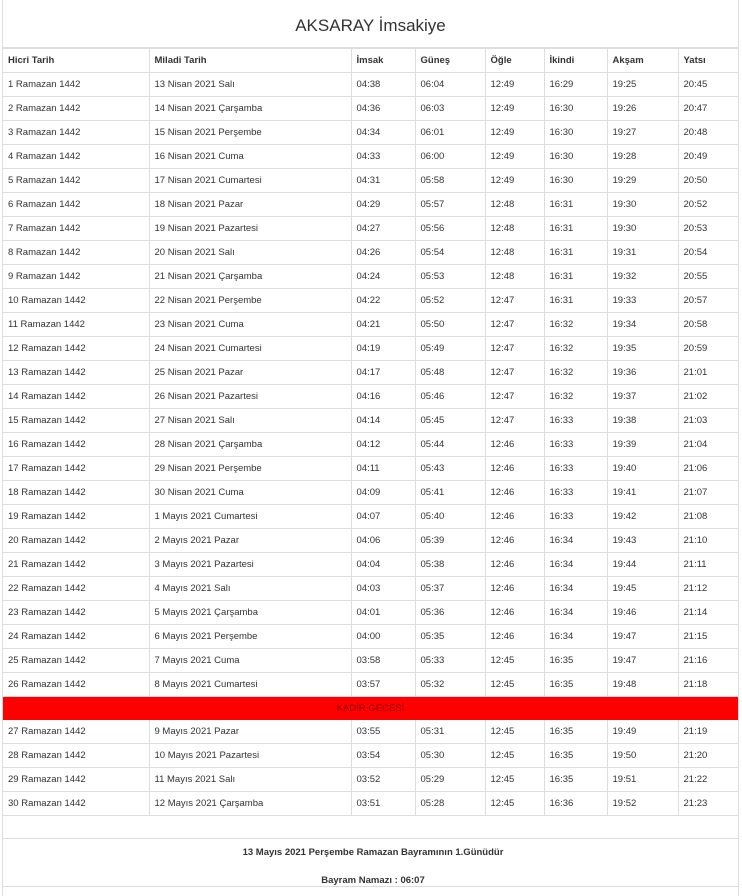 This screenshot has height=896, width=742. What do you see at coordinates (707, 636) in the screenshot?
I see `yatsi-cell: 21:15` at bounding box center [707, 636].